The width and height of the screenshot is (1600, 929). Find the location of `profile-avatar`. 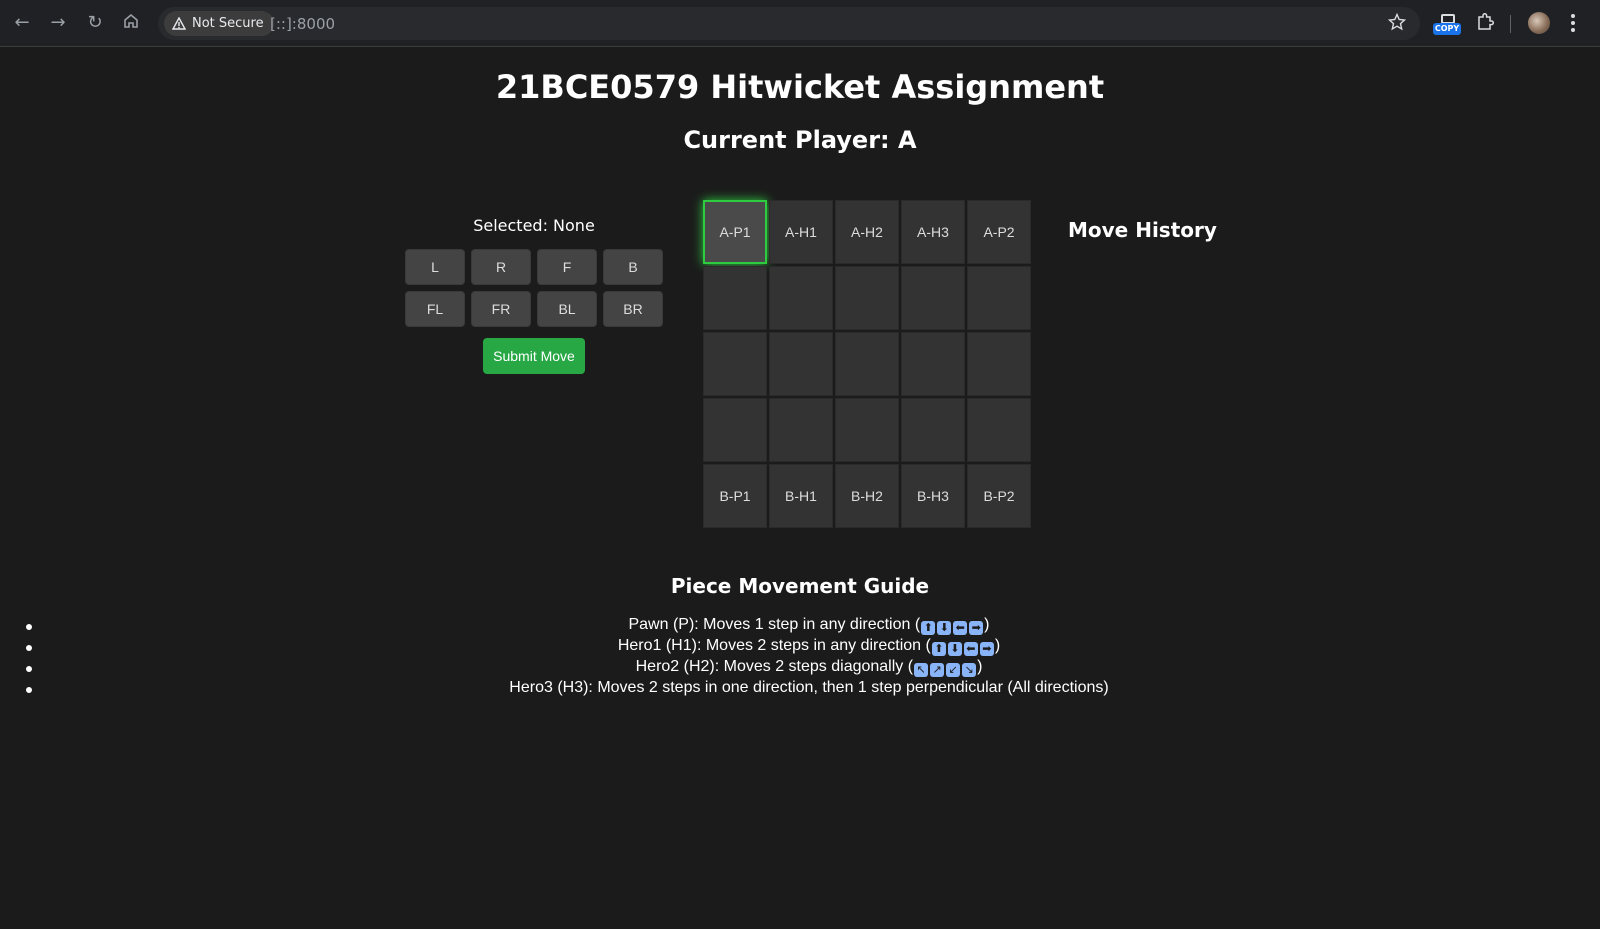

profile-avatar is located at coordinates (1539, 23).